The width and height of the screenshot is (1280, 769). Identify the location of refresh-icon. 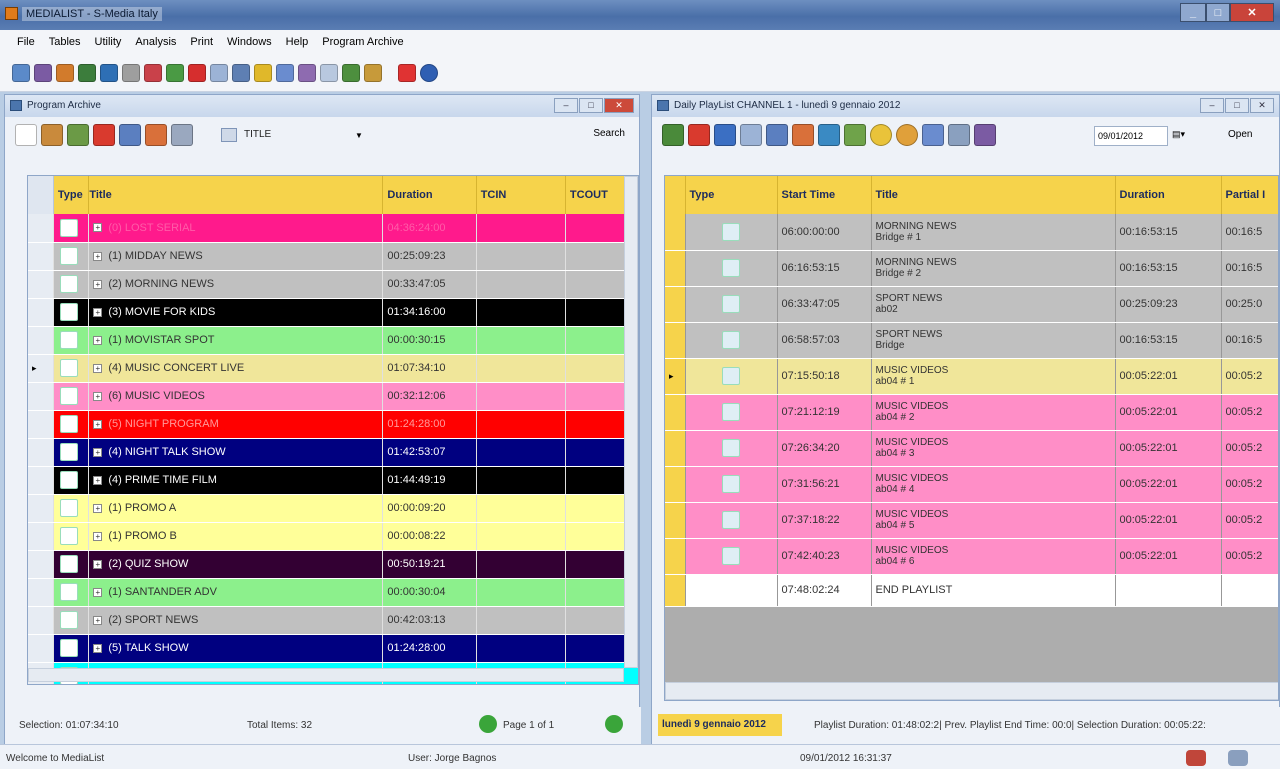
(855, 135).